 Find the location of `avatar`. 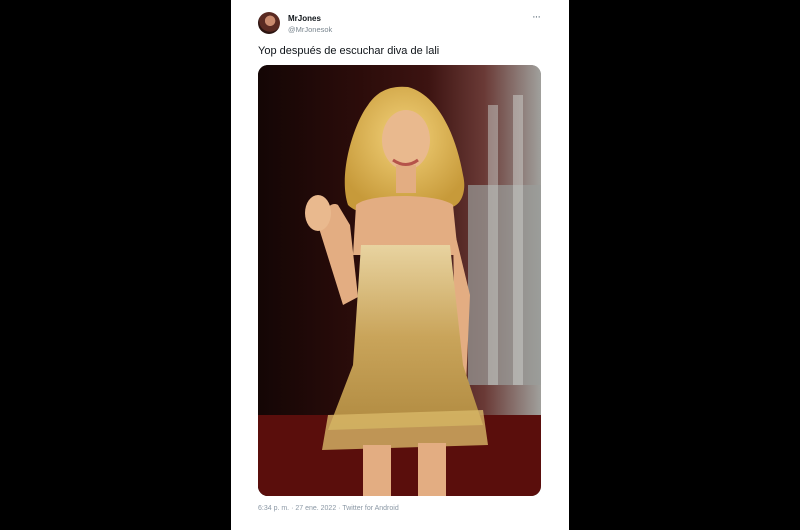

avatar is located at coordinates (269, 23).